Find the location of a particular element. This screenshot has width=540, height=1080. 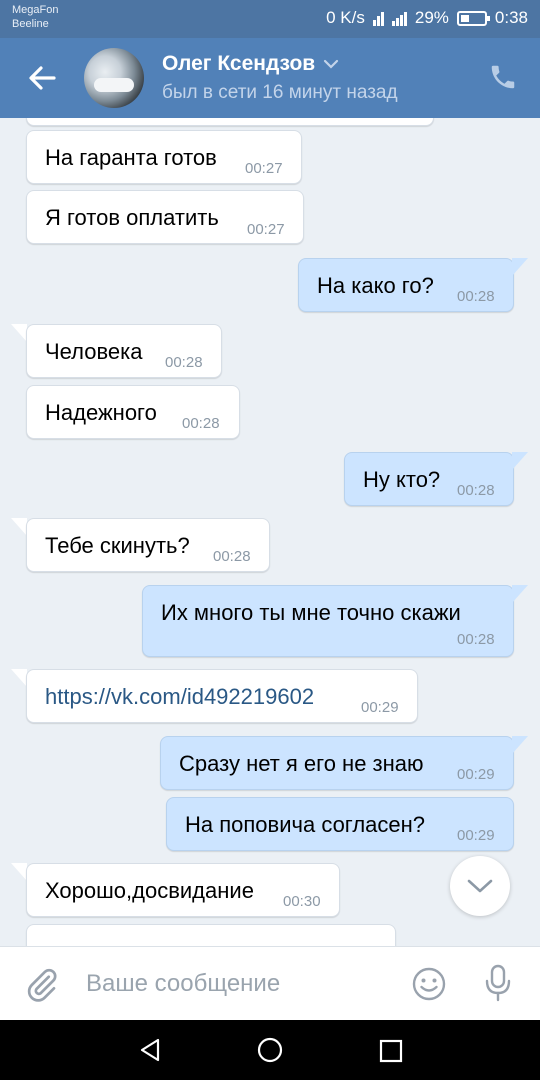

triangle-back-icon is located at coordinates (150, 1050).